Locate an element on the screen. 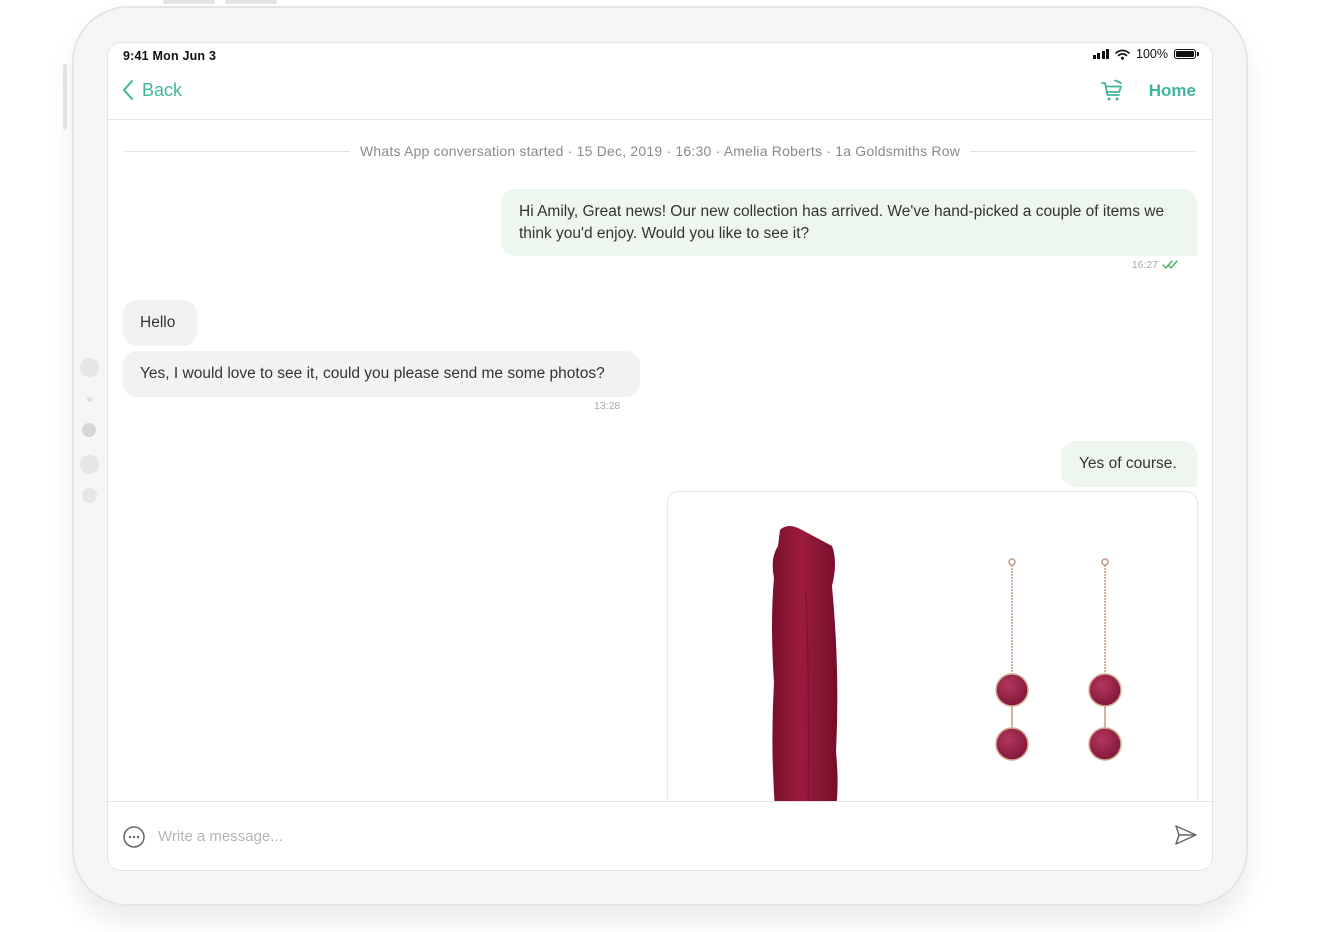 The image size is (1318, 932). dress-image is located at coordinates (805, 674).